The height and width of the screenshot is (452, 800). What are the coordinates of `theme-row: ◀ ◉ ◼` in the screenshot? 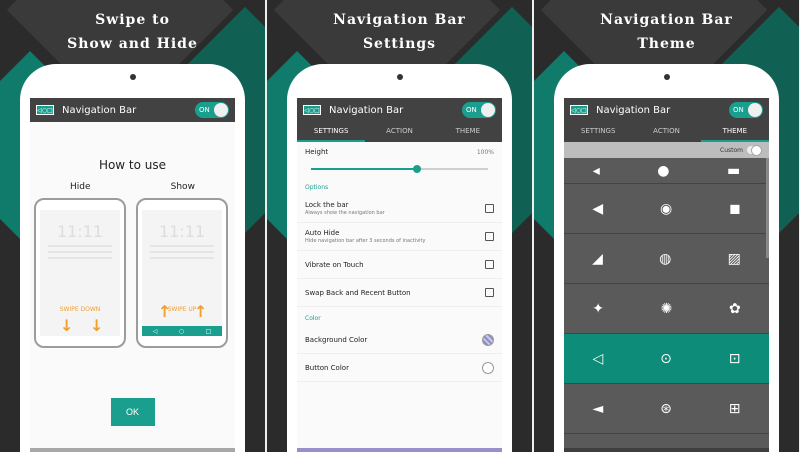 It's located at (666, 209).